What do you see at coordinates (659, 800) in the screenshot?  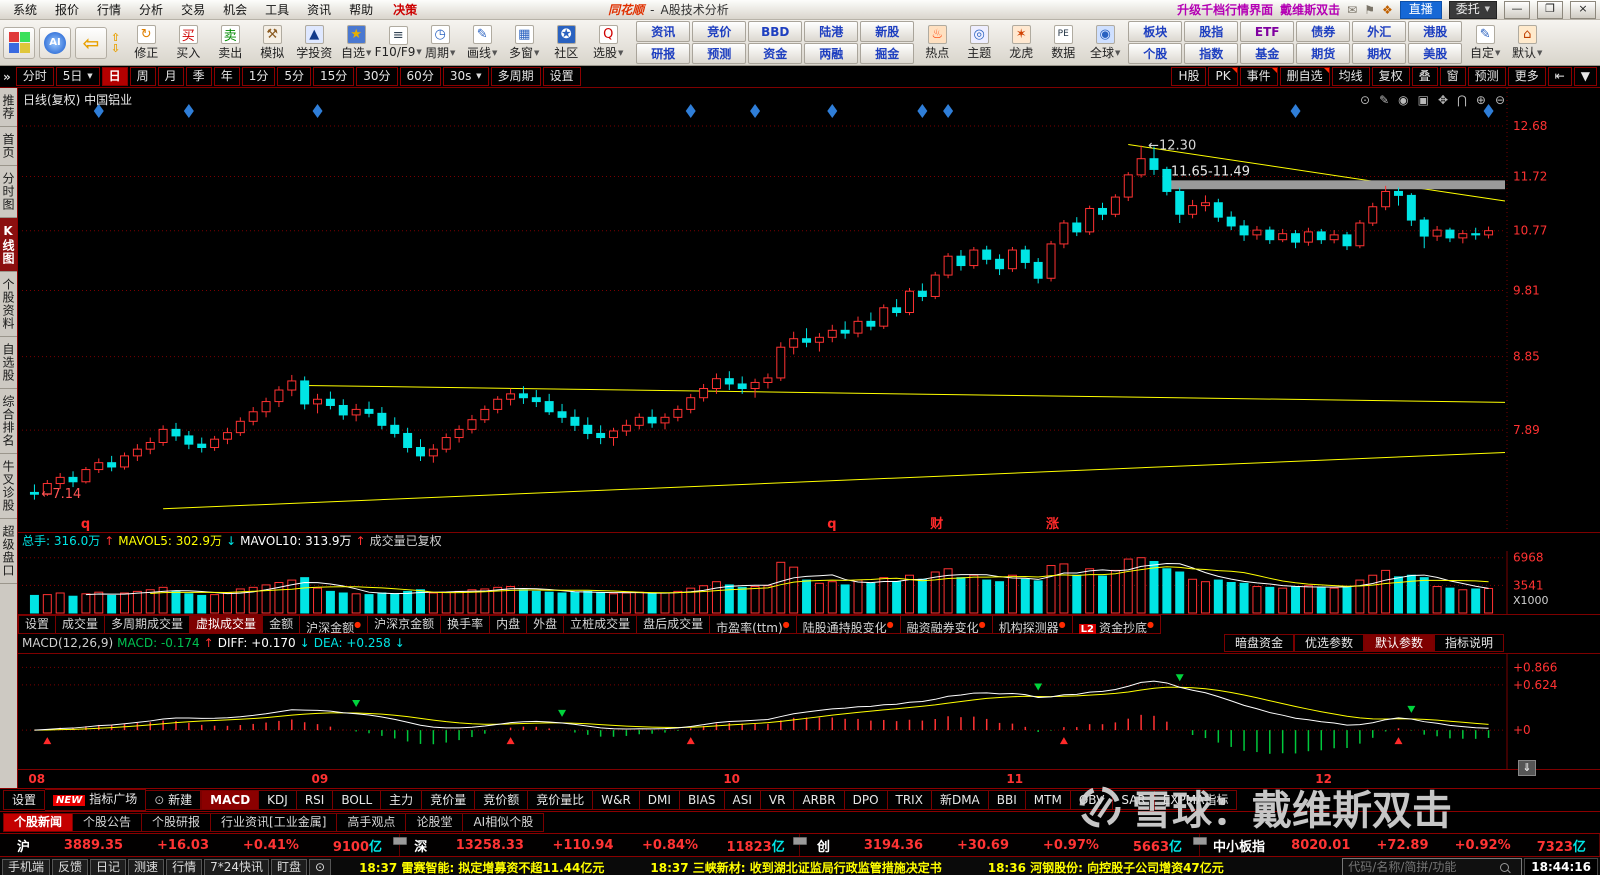 I see `indicator-tab-DMI: DMI` at bounding box center [659, 800].